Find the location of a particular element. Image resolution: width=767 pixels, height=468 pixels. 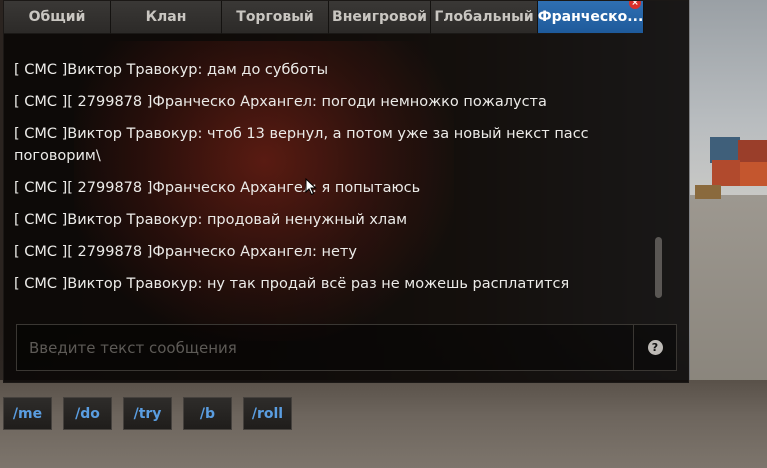

command-bar: /me /do /try /b /roll is located at coordinates (153, 413).